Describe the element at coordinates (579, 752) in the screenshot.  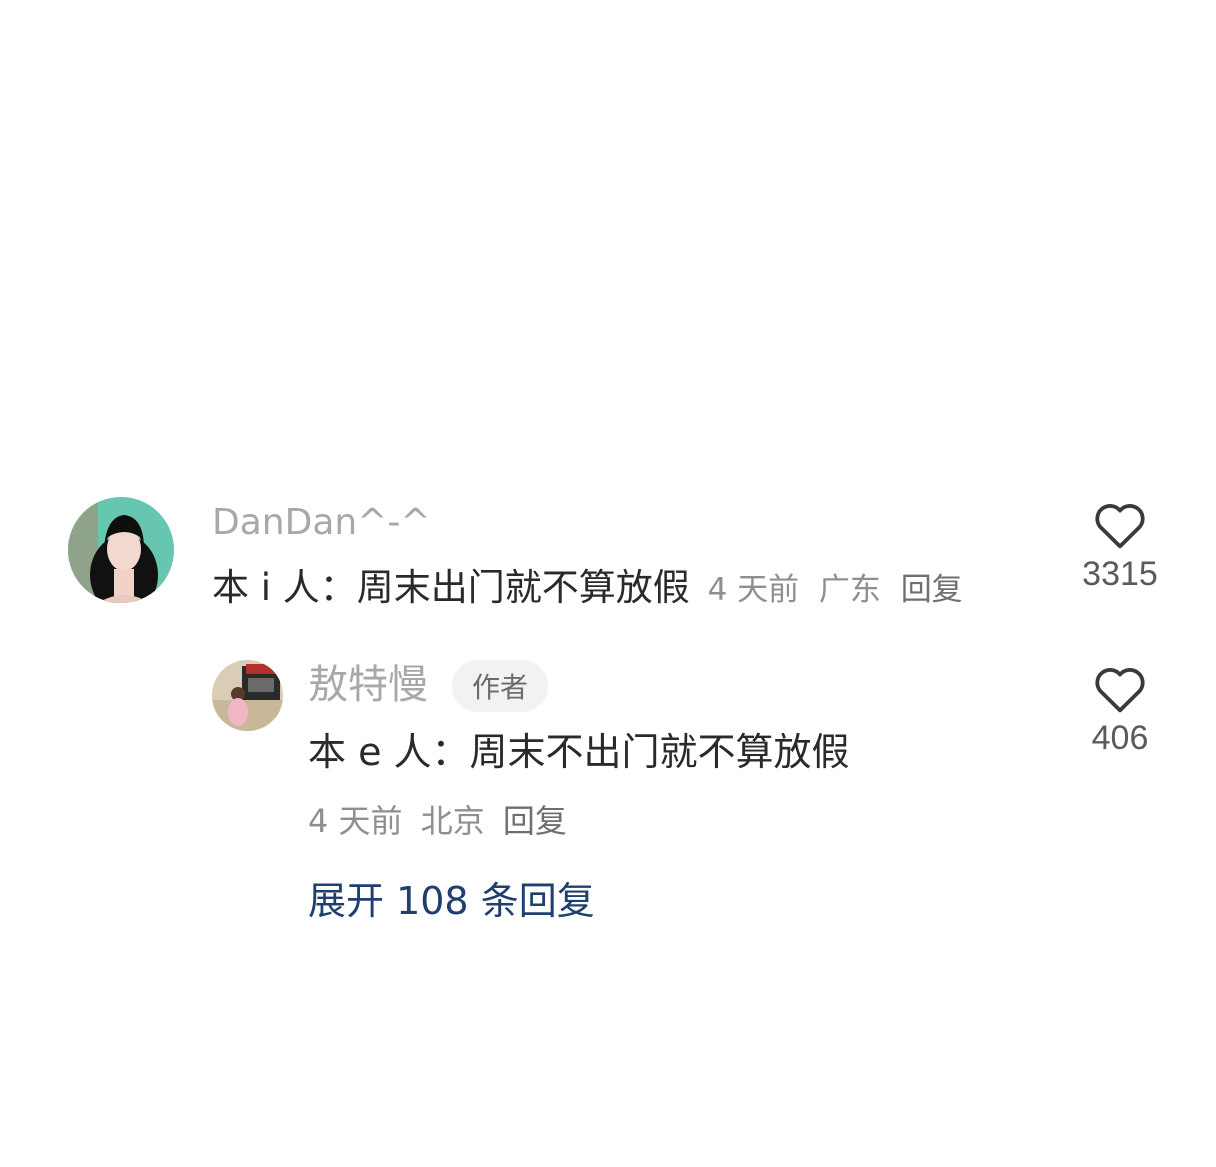
I see `reply-text: 本 e 人：周末不出门就不算放假` at that location.